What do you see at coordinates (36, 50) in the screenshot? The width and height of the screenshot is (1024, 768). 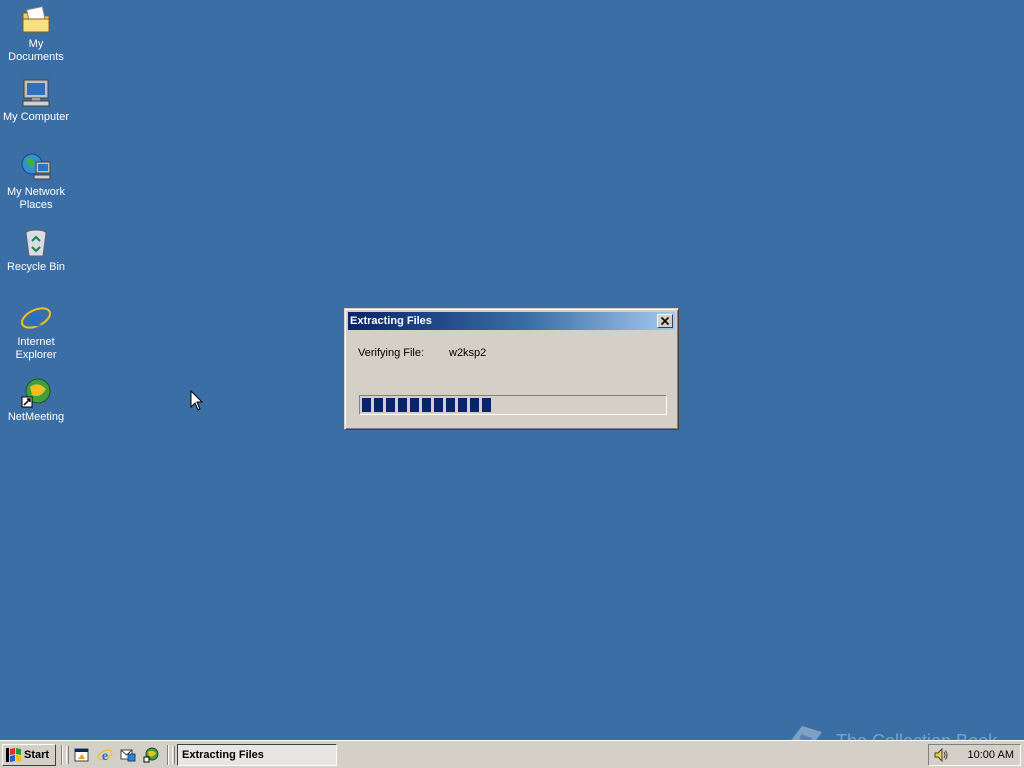 I see `desktop-icon-label: My Documents` at bounding box center [36, 50].